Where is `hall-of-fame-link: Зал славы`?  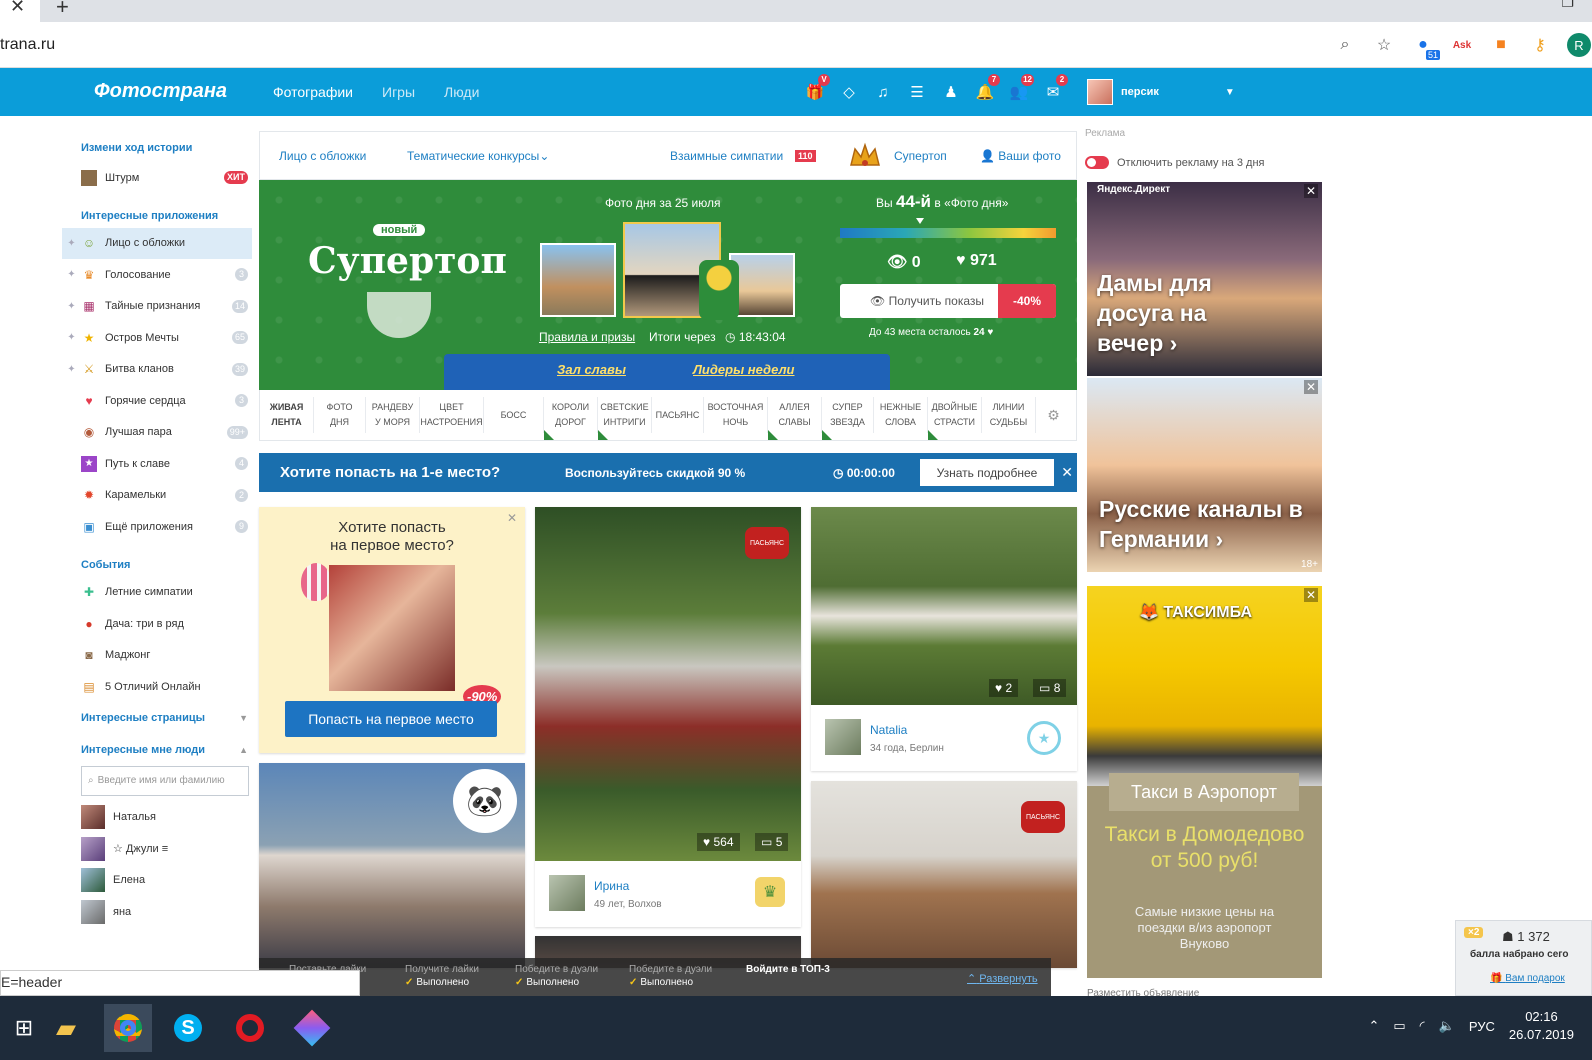
hall-of-fame-link: Зал славы is located at coordinates (591, 369).